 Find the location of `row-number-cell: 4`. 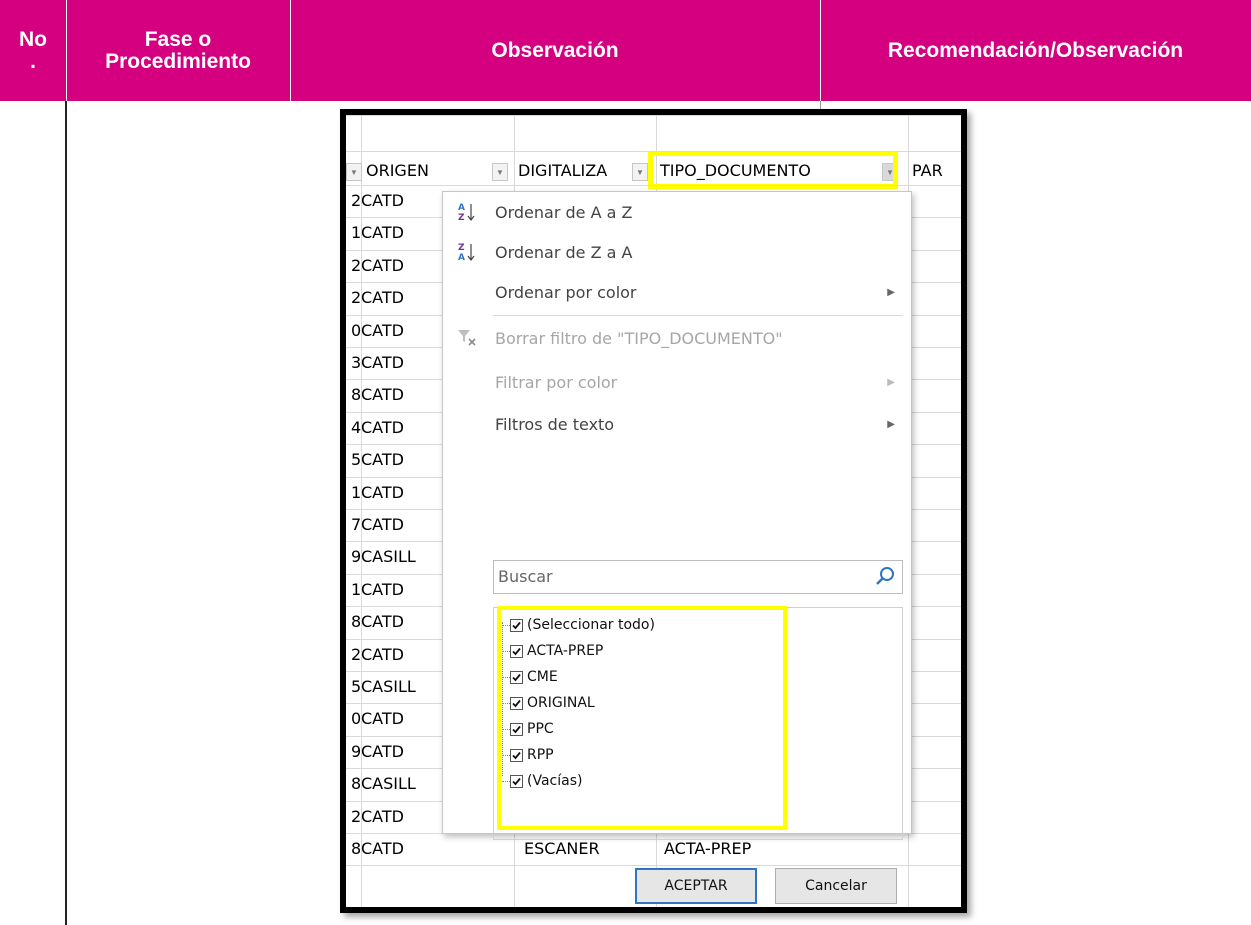

row-number-cell: 4 is located at coordinates (356, 427).